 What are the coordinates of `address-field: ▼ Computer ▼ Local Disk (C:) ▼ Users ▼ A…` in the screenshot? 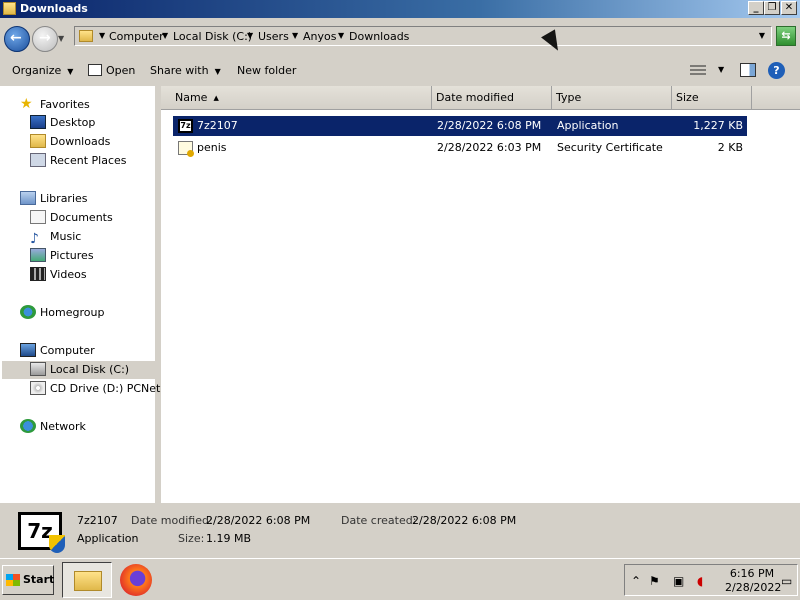 It's located at (423, 36).